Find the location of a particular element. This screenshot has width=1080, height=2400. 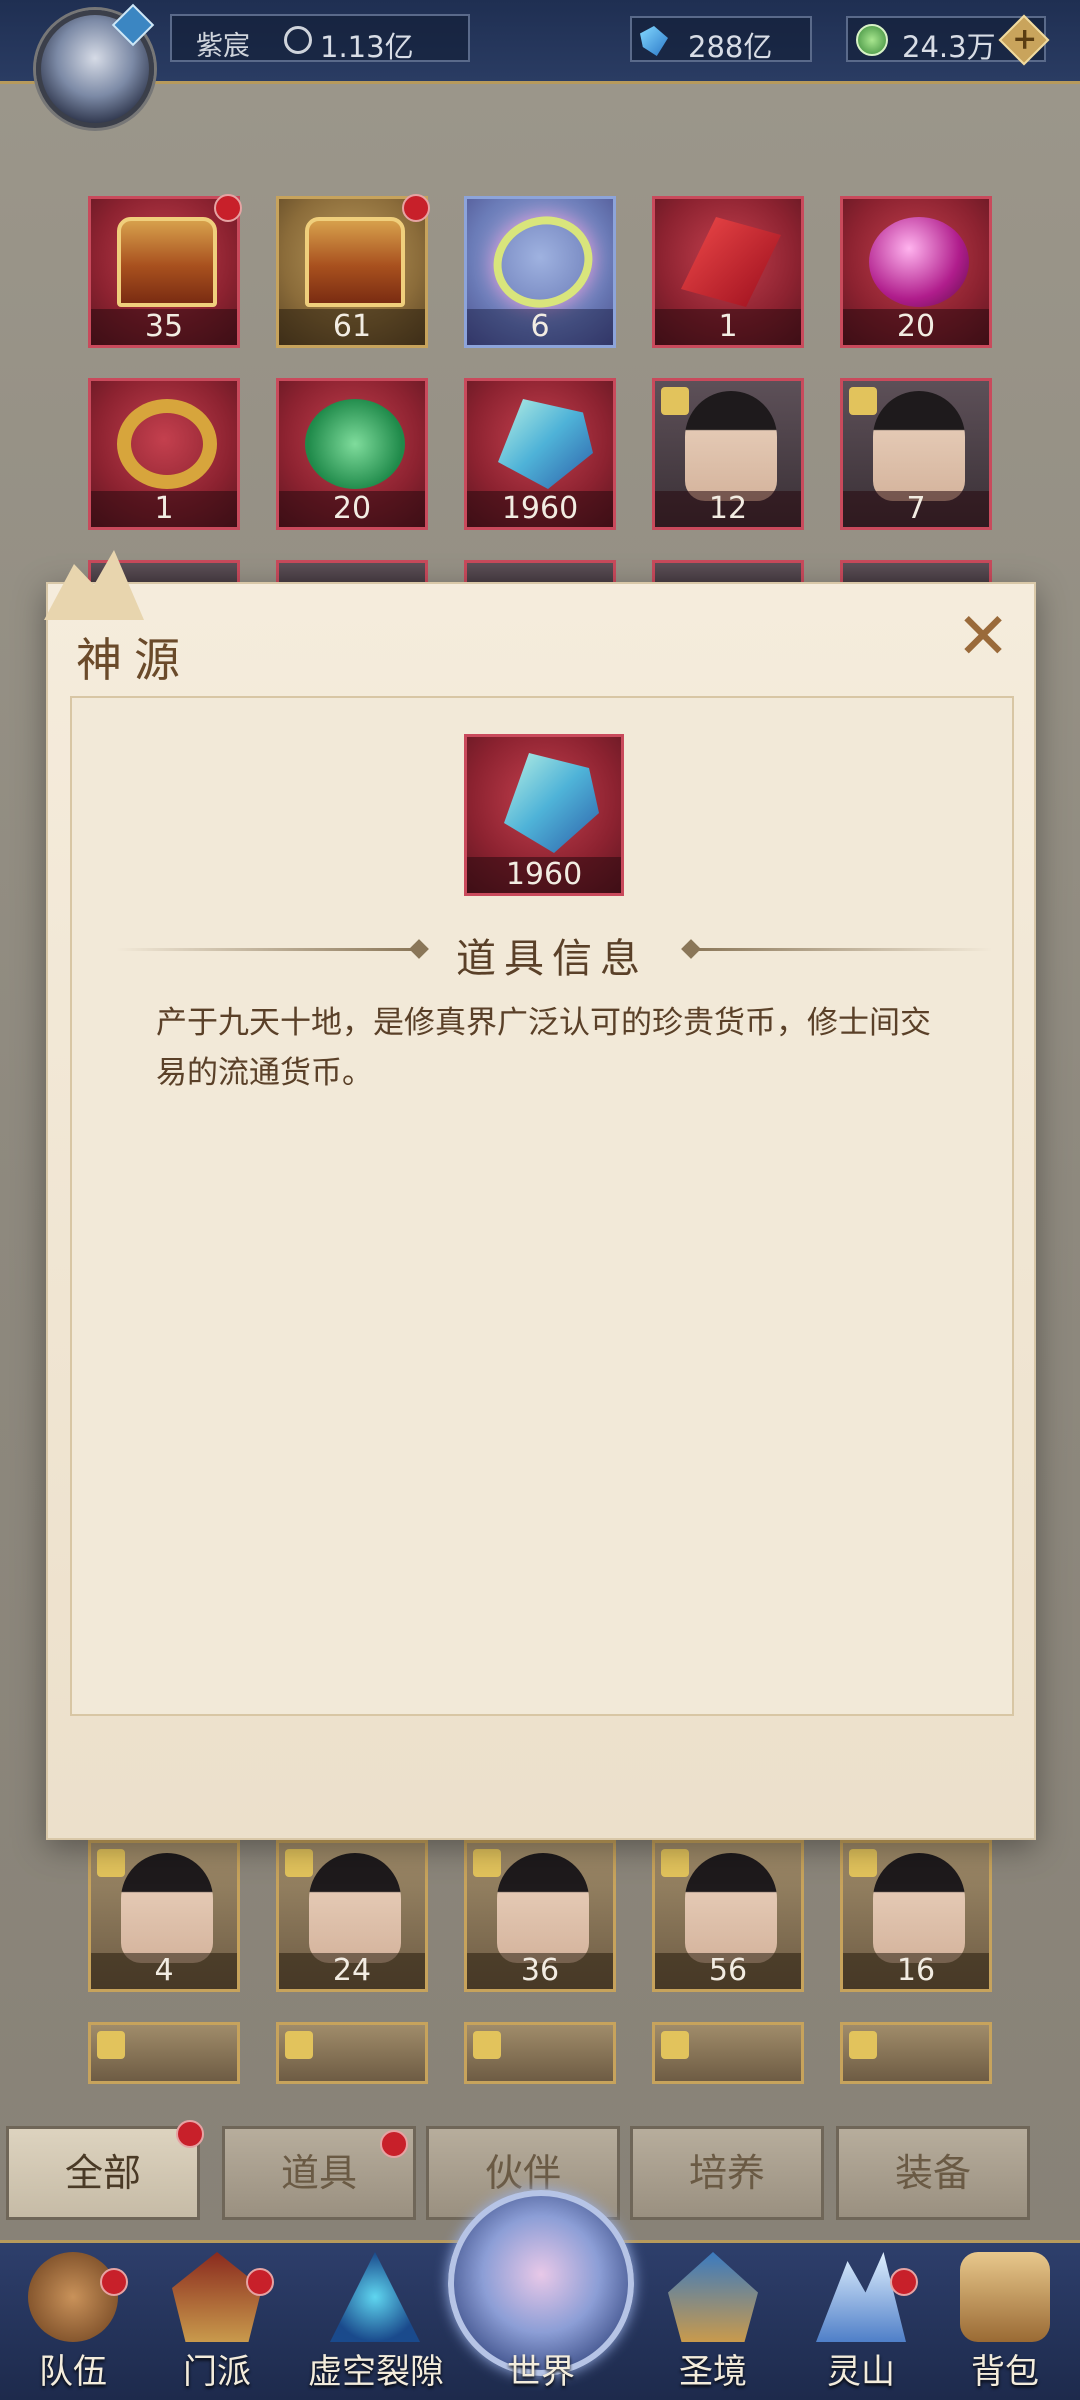

spirit-mountain-icon is located at coordinates (861, 2297).